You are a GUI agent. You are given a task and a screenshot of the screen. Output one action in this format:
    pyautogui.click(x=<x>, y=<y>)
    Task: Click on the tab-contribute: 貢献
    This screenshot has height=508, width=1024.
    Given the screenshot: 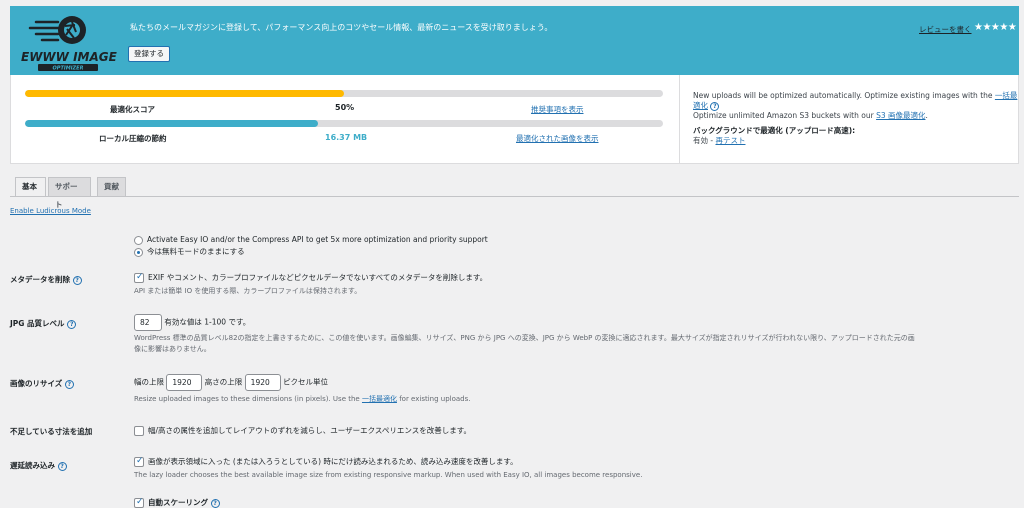 What is the action you would take?
    pyautogui.click(x=111, y=186)
    